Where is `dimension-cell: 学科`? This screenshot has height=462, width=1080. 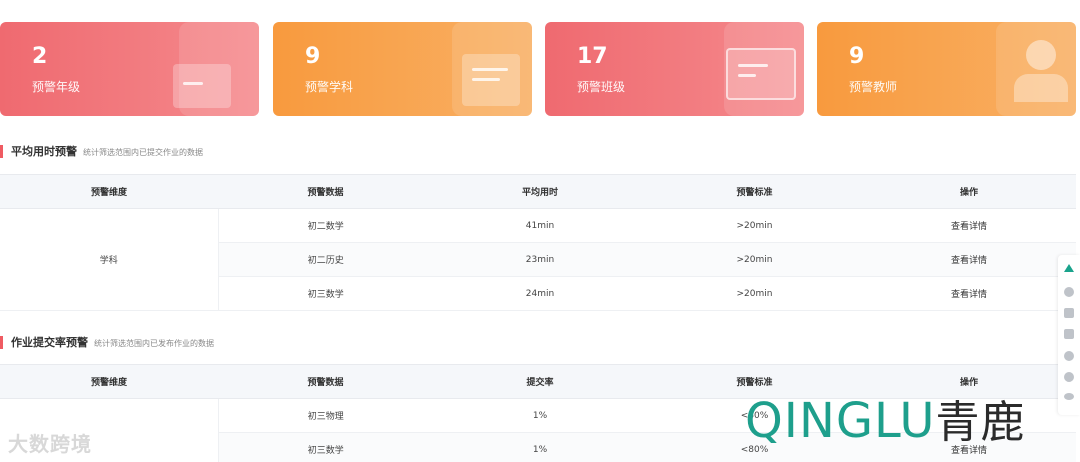
dimension-cell: 学科 is located at coordinates (109, 259).